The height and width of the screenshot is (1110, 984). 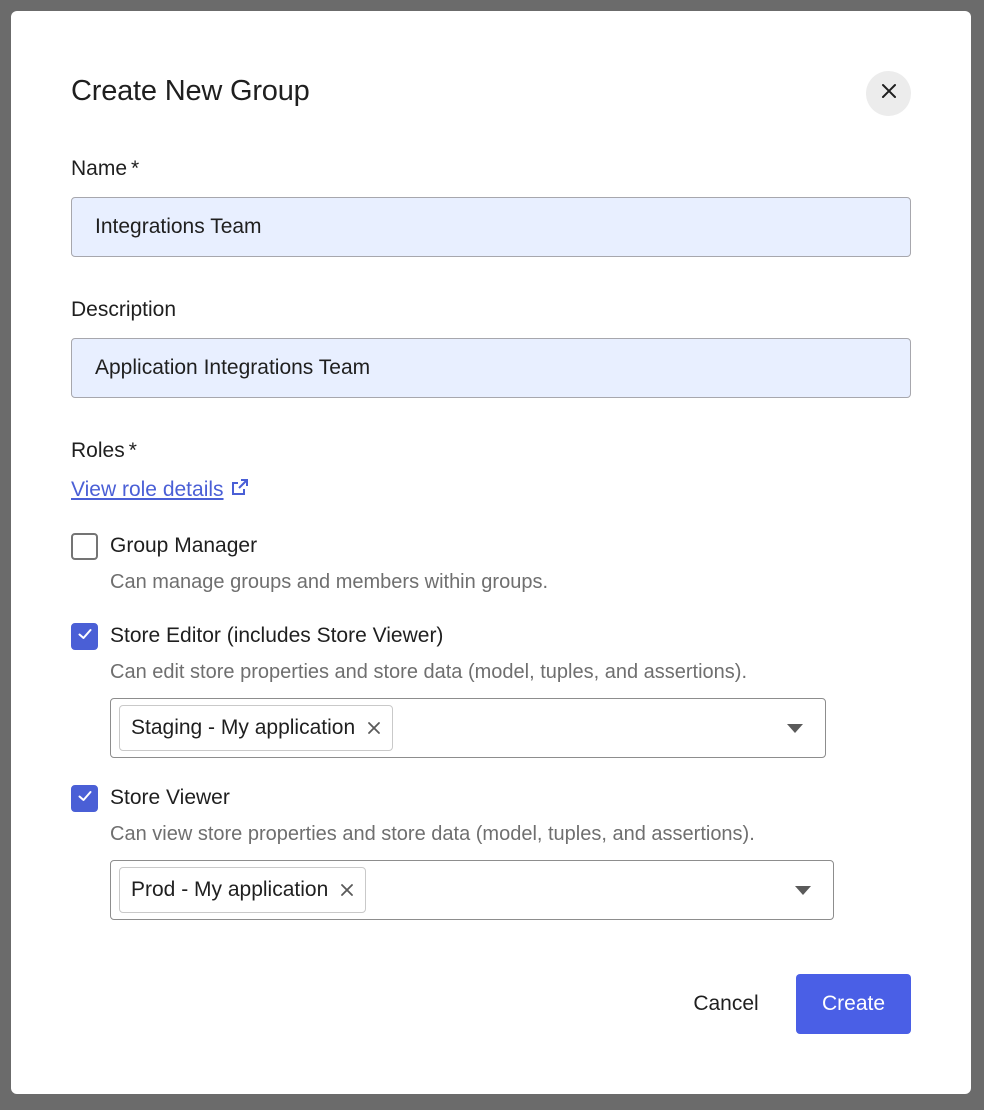 What do you see at coordinates (468, 728) in the screenshot?
I see `store-editor-store-select: Staging - My application` at bounding box center [468, 728].